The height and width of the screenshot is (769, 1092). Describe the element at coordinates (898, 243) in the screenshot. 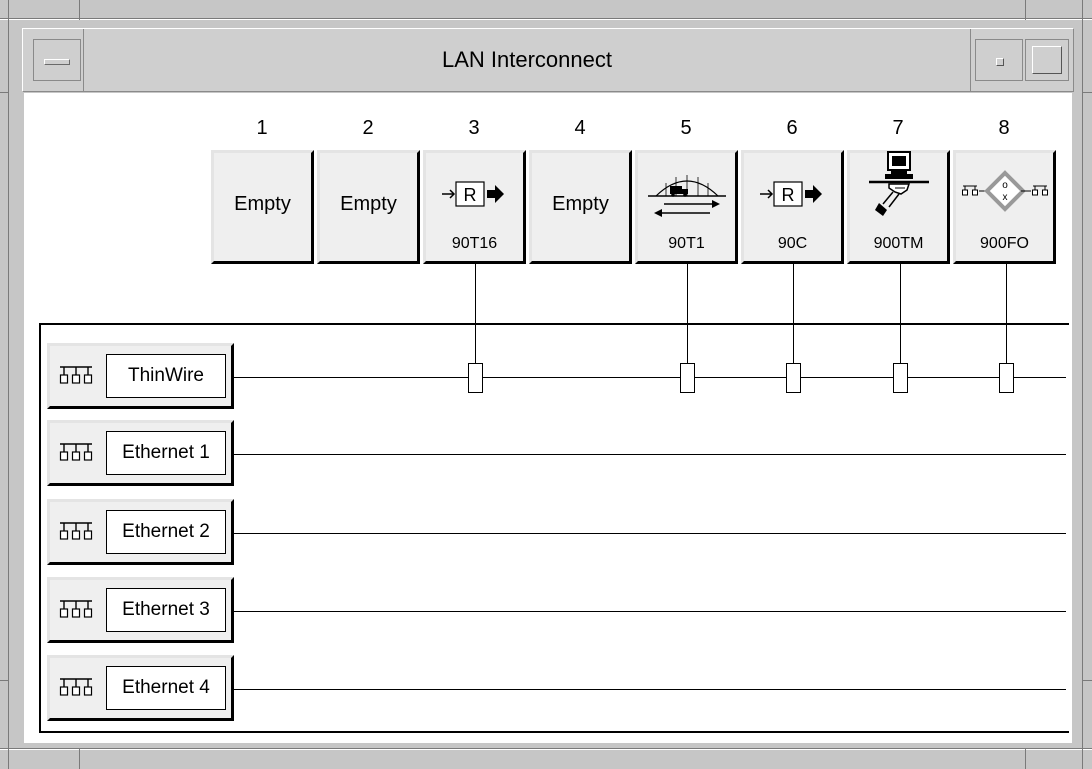

I see `slot-module-label: 900TM` at that location.